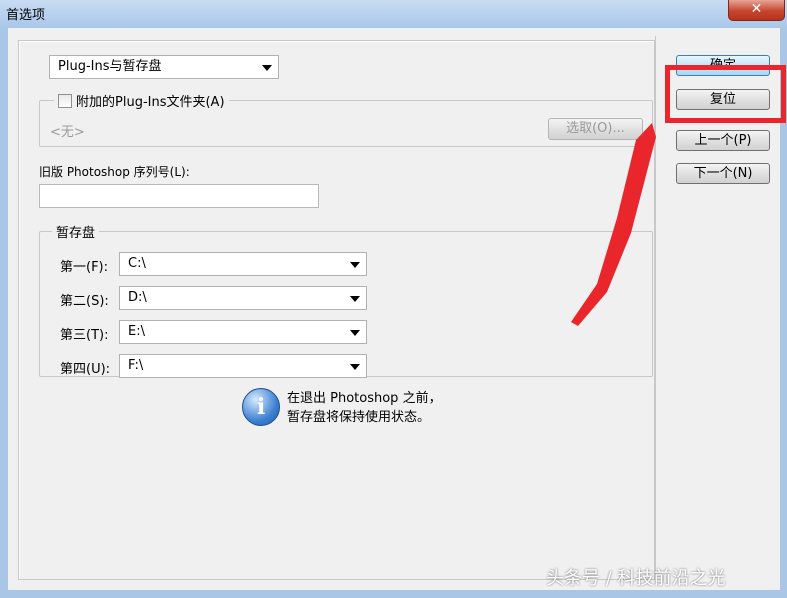 The height and width of the screenshot is (598, 787). Describe the element at coordinates (613, 224) in the screenshot. I see `annotation-arrow-icon` at that location.